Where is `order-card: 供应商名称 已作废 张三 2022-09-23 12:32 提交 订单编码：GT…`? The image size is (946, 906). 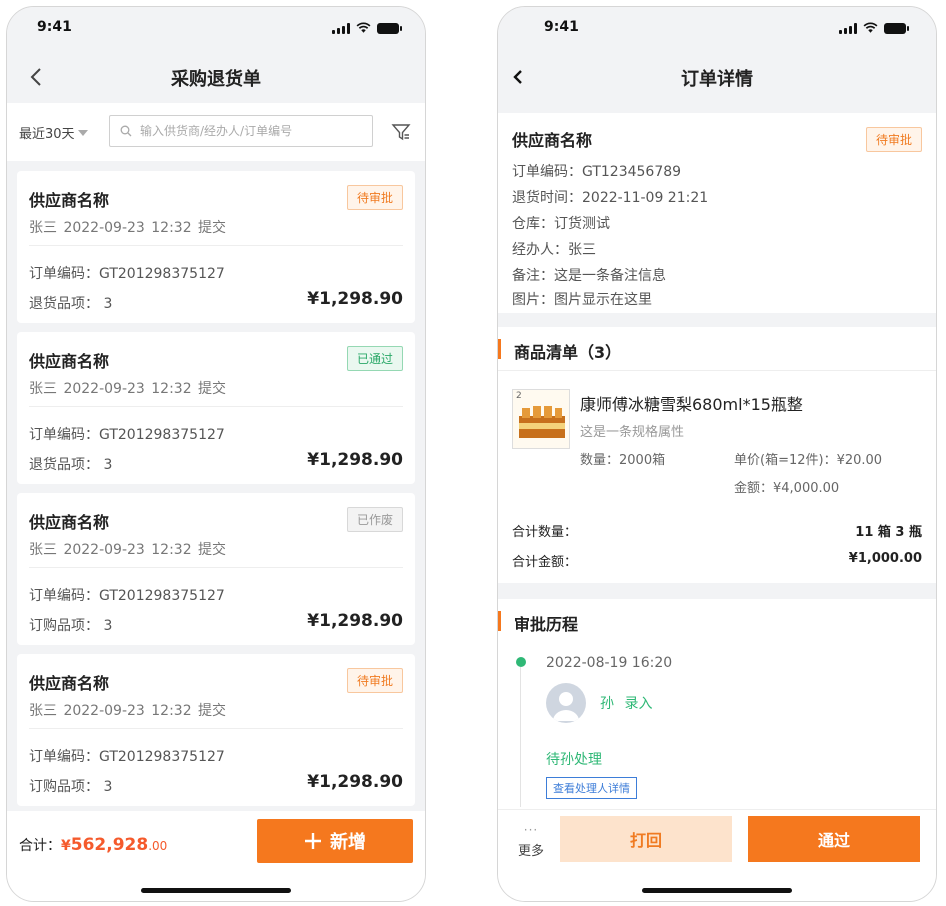 order-card: 供应商名称 已作废 张三 2022-09-23 12:32 提交 订单编码：GT… is located at coordinates (216, 569).